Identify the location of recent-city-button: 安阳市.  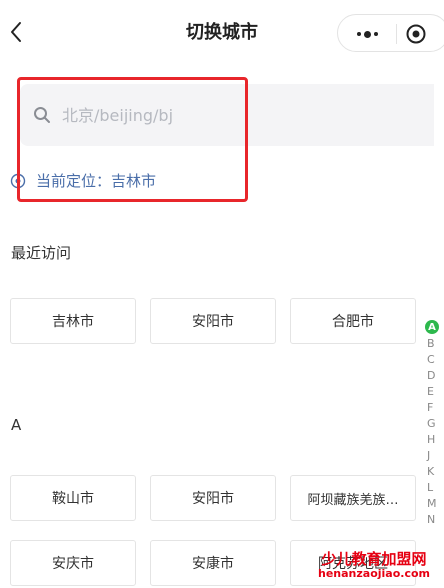
(213, 321).